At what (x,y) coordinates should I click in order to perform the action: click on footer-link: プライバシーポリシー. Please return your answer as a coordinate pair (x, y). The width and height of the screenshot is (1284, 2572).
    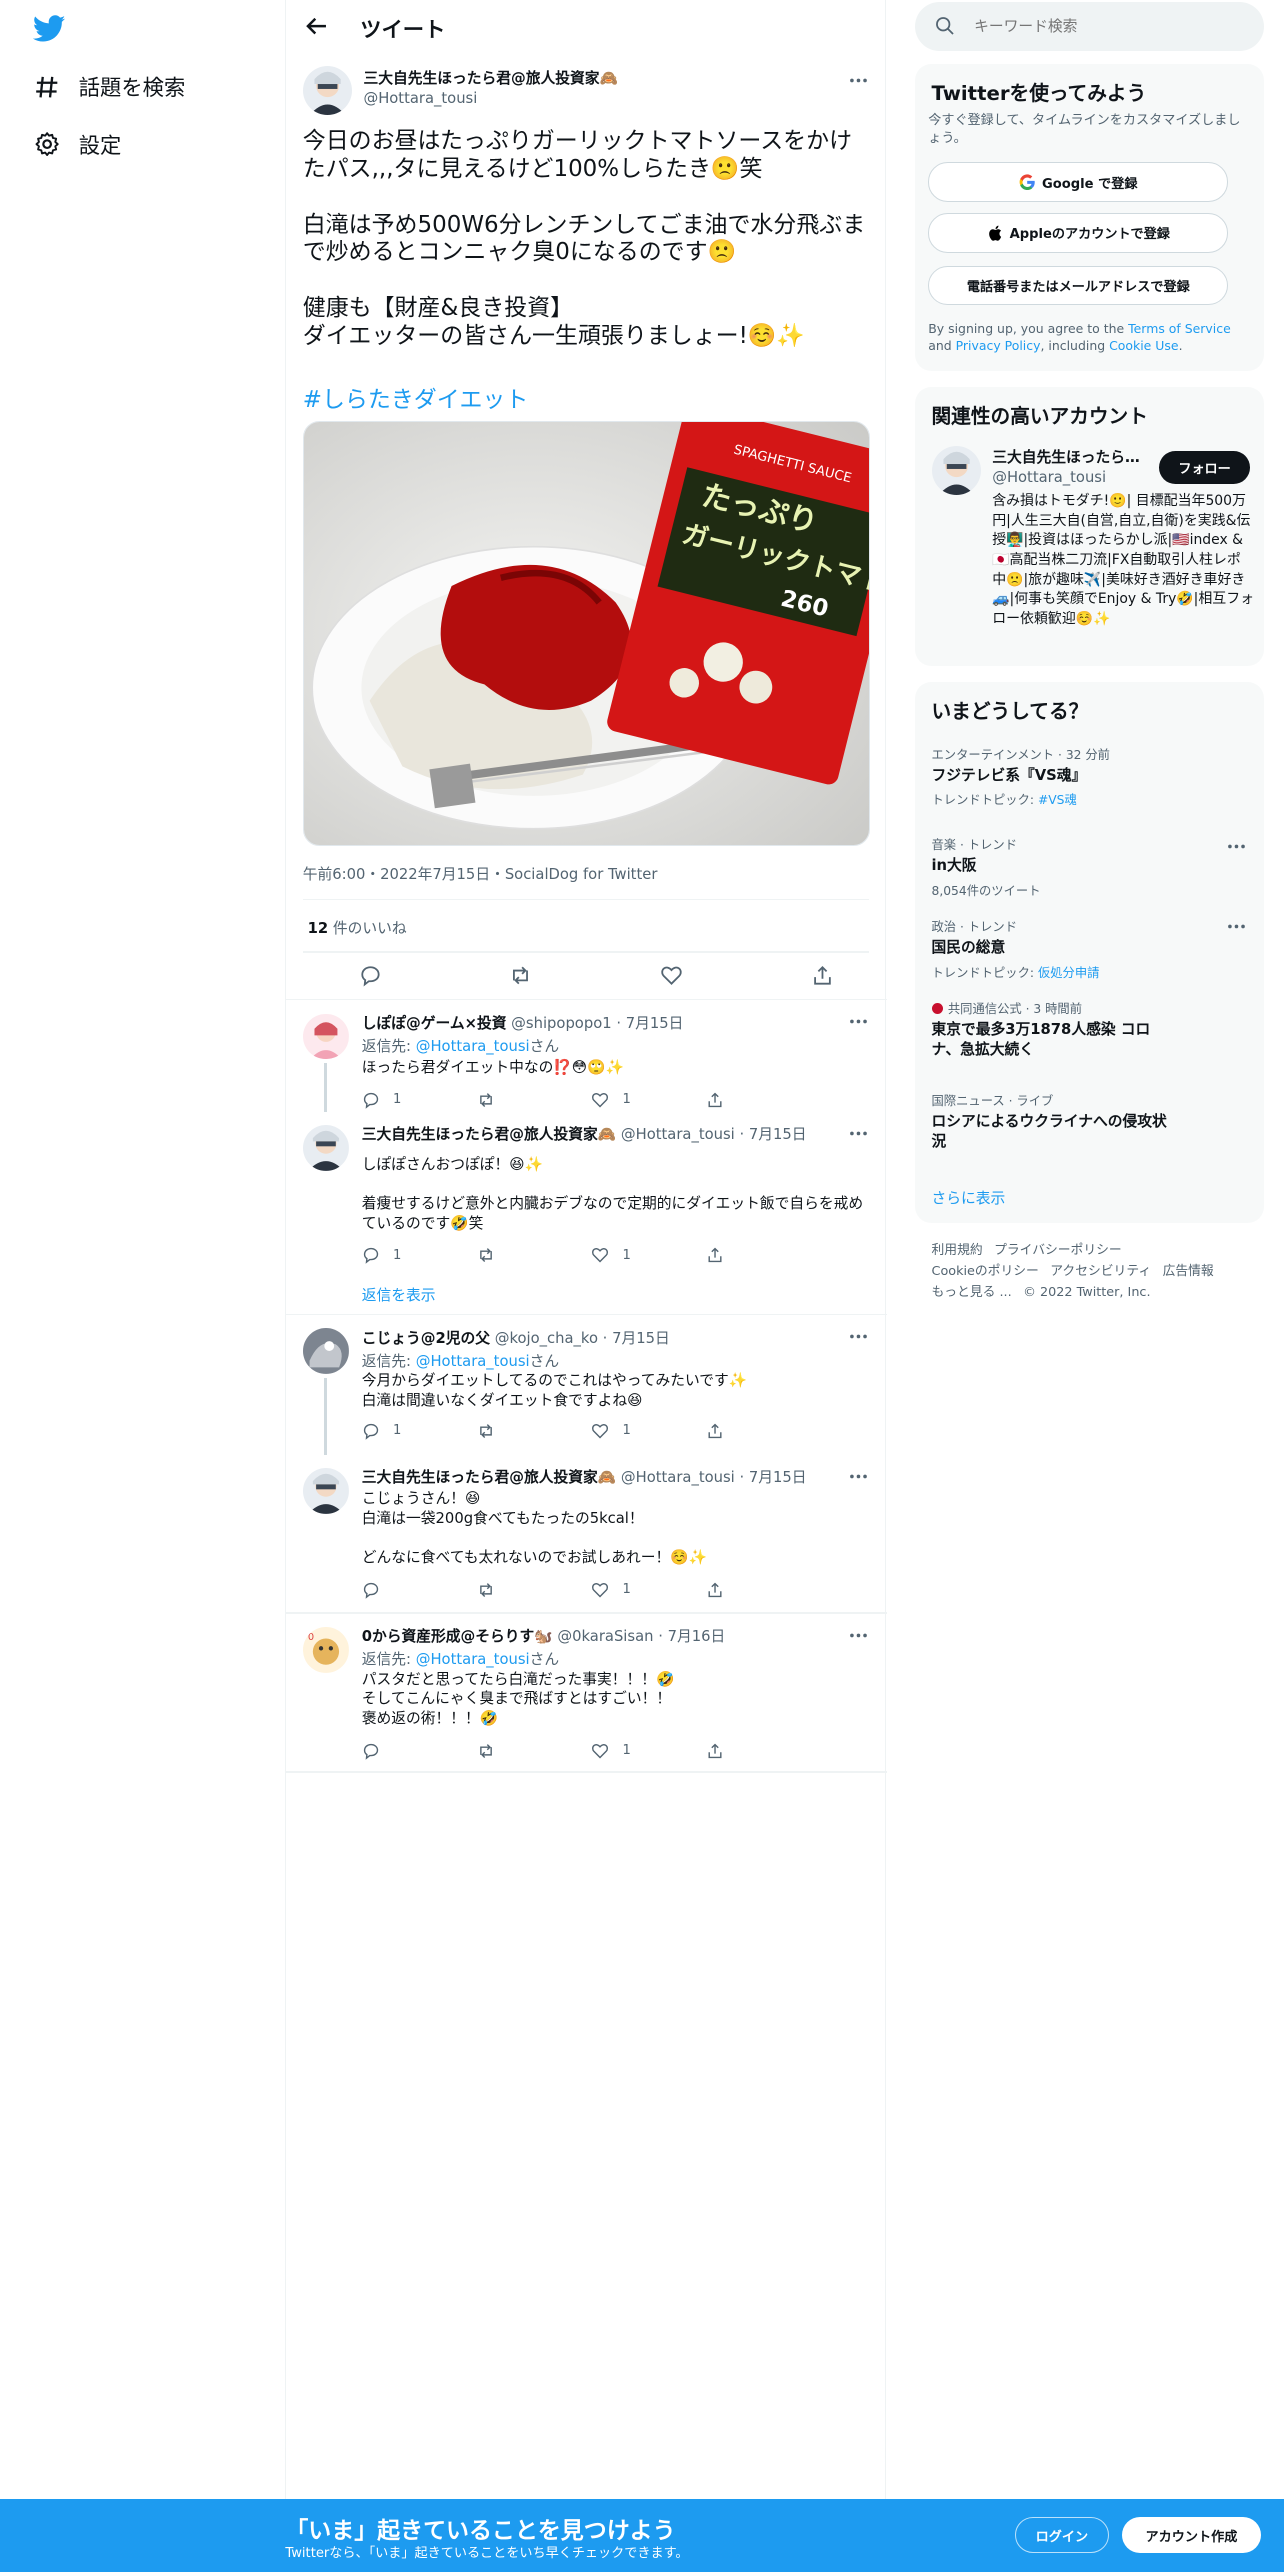
    Looking at the image, I should click on (1058, 1250).